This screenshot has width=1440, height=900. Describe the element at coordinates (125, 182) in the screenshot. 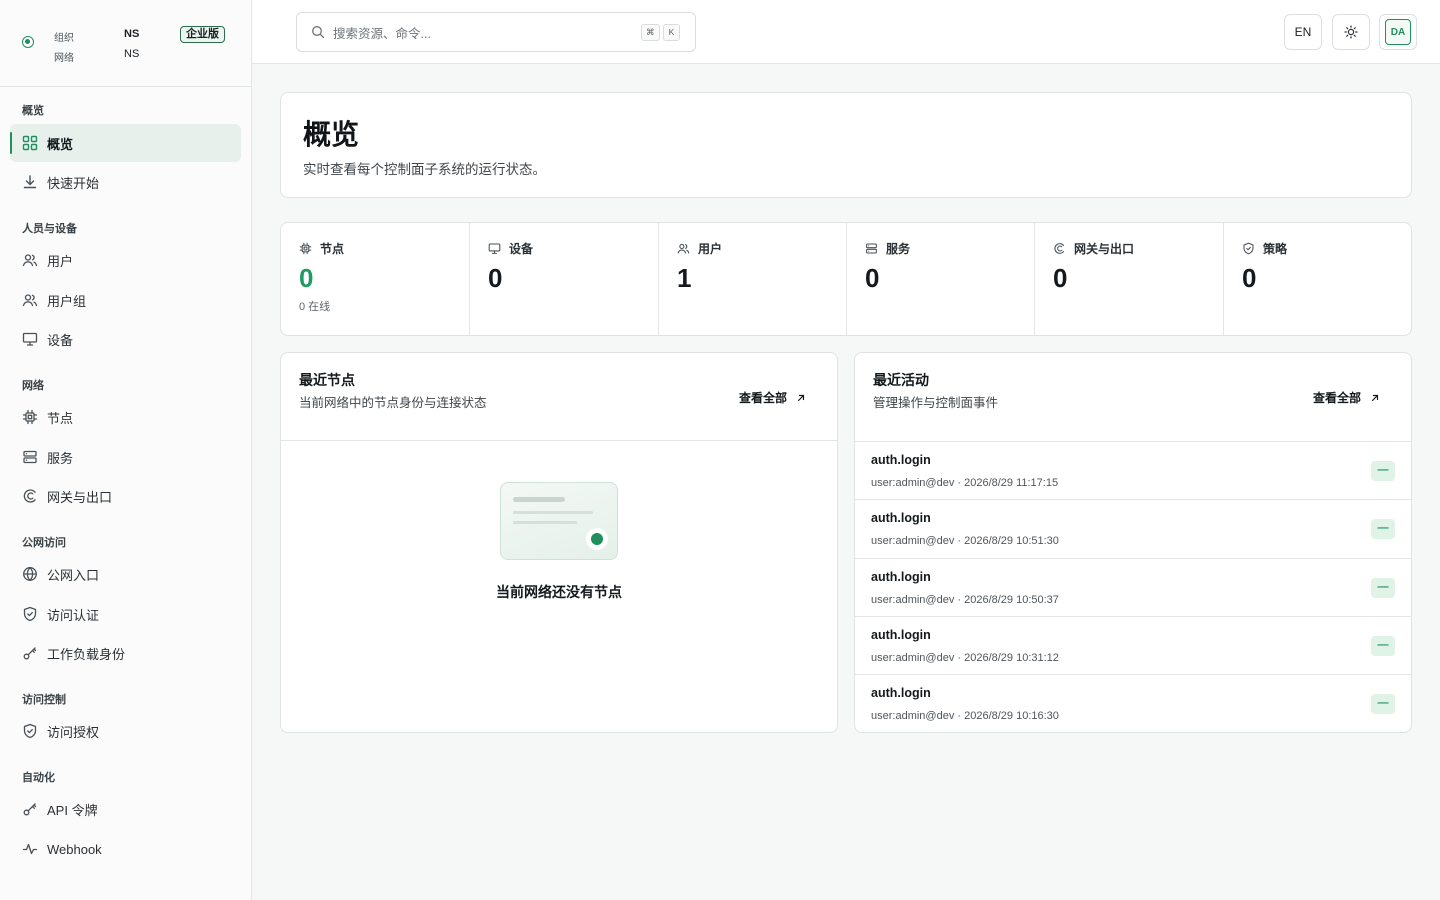

I see `sidebar-item-quickstart: 快速开始` at that location.